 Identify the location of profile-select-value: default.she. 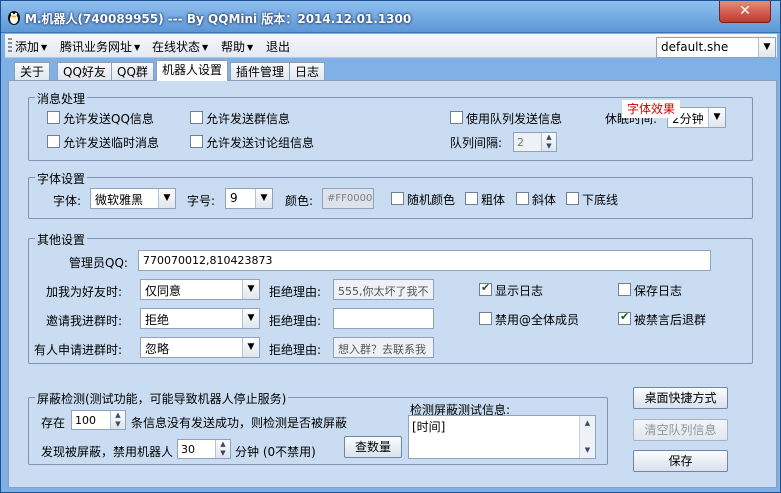
(695, 47).